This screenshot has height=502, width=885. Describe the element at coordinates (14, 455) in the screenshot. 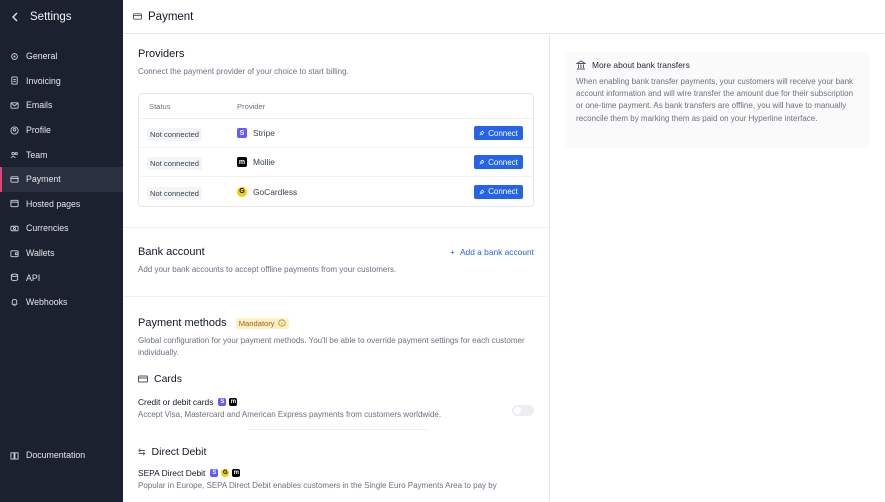

I see `book-icon` at that location.